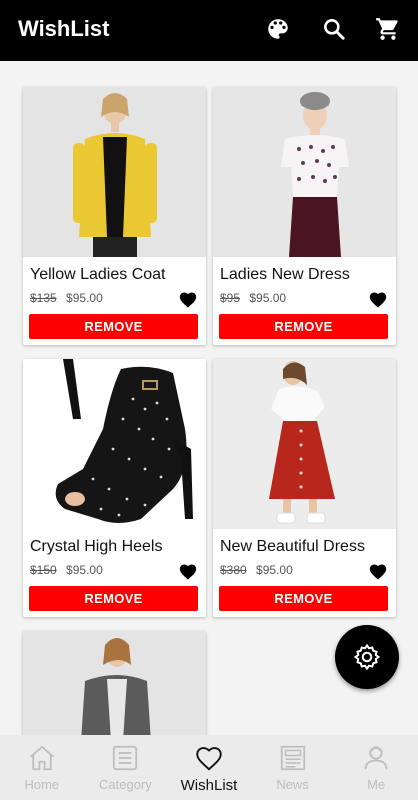 The height and width of the screenshot is (800, 418). I want to click on cart-icon, so click(388, 29).